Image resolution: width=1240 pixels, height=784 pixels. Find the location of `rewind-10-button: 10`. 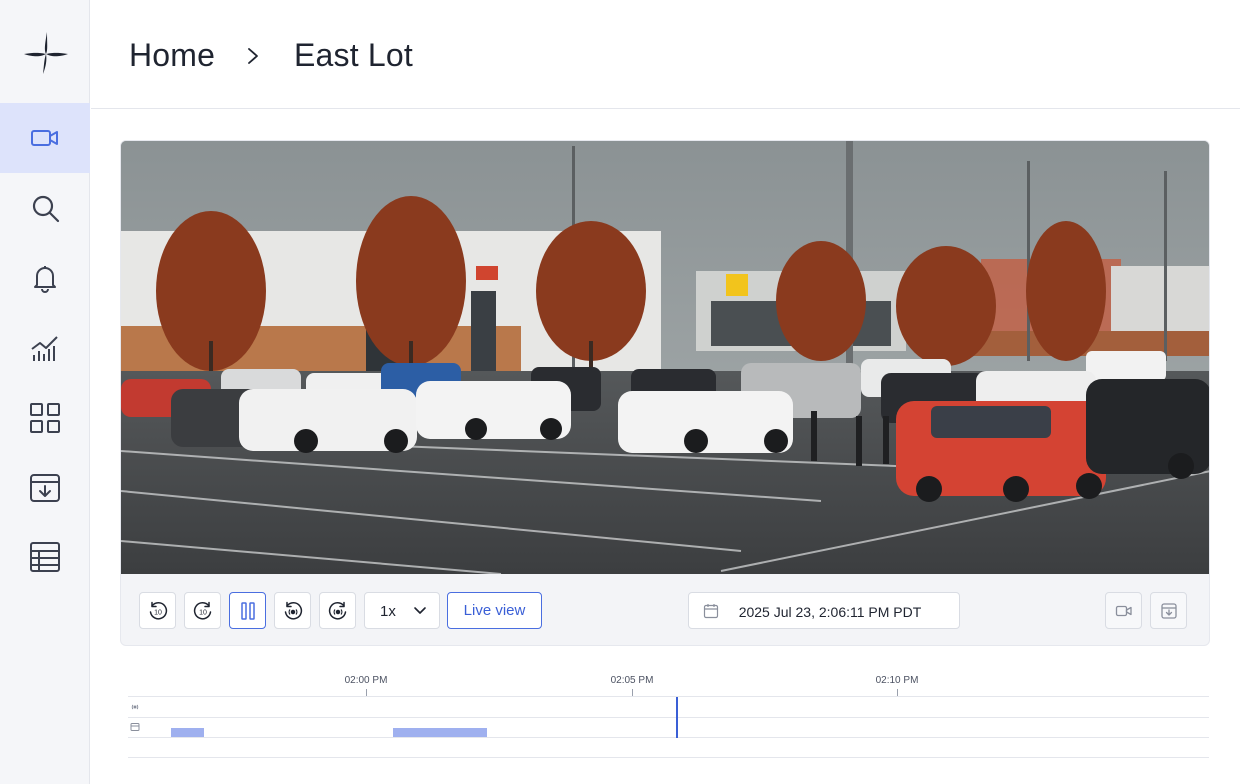

rewind-10-button: 10 is located at coordinates (157, 610).